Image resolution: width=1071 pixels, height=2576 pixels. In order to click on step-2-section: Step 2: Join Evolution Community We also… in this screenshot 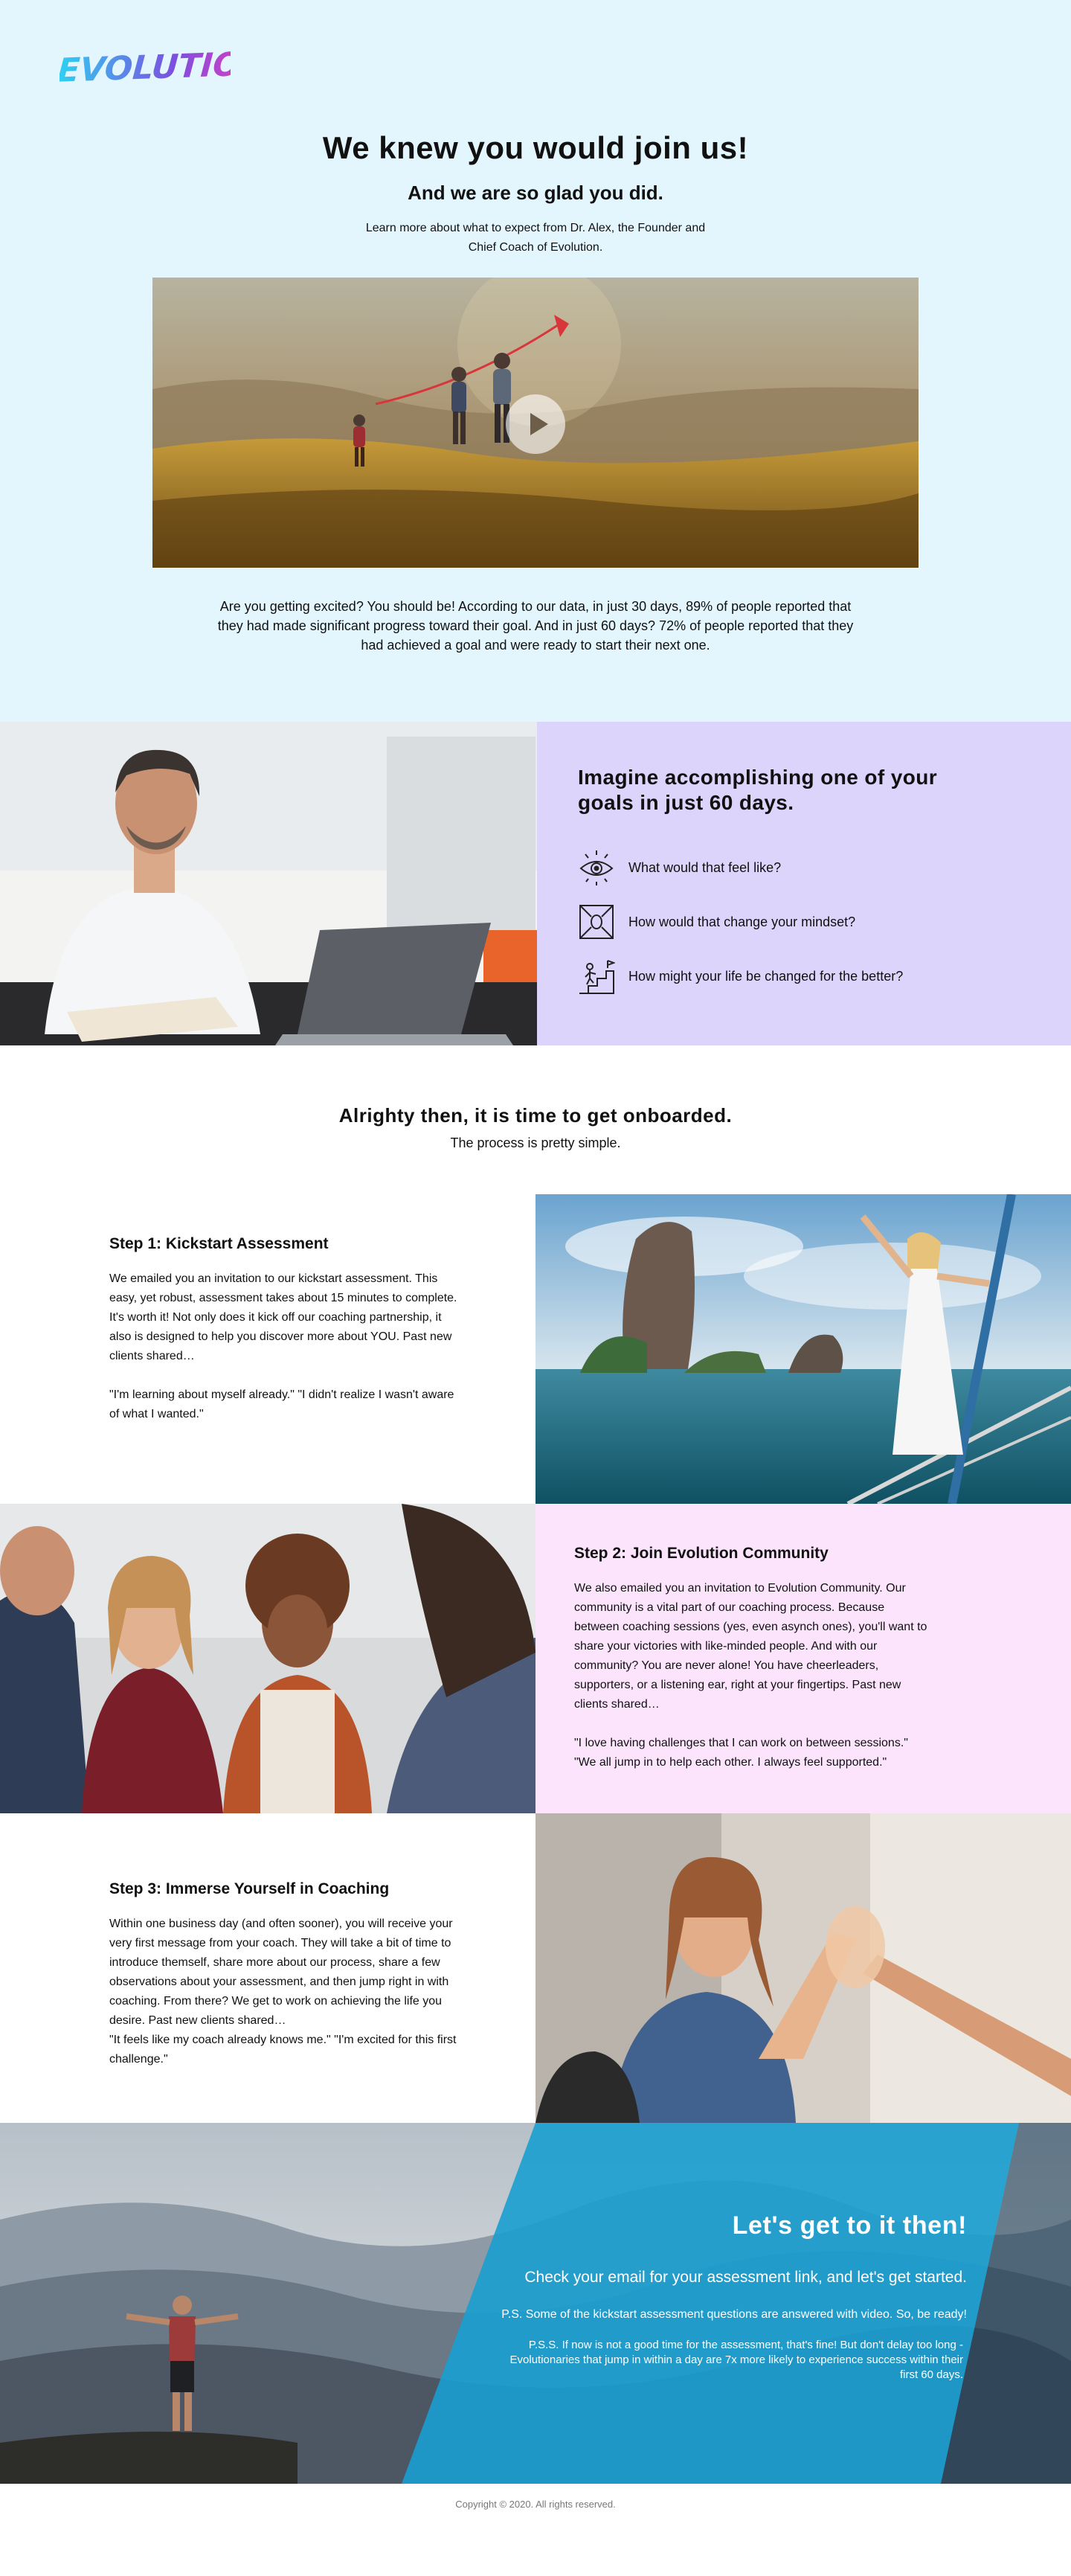, I will do `click(536, 1659)`.